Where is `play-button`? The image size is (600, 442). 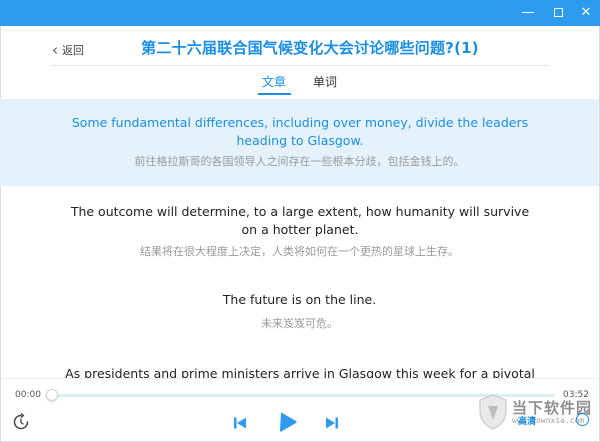
play-button is located at coordinates (288, 422).